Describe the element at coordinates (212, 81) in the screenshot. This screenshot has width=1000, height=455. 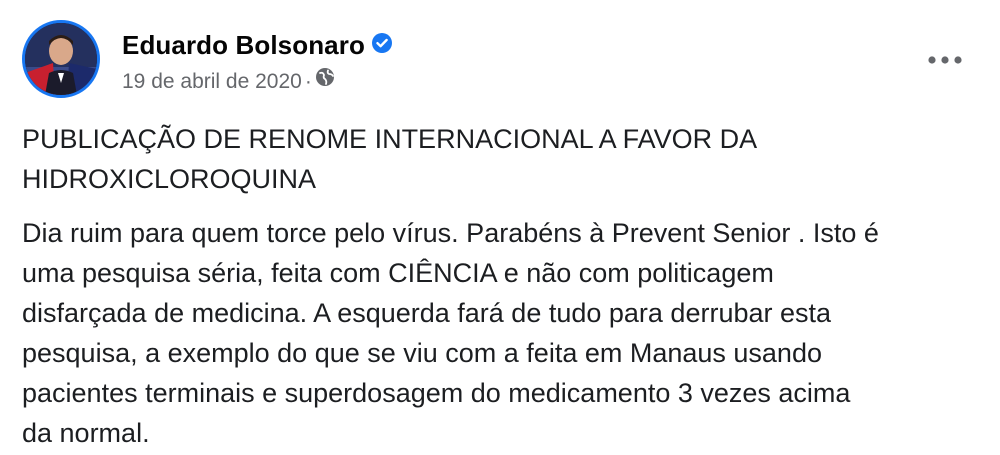
I see `post-date: 19 de abril de 2020` at that location.